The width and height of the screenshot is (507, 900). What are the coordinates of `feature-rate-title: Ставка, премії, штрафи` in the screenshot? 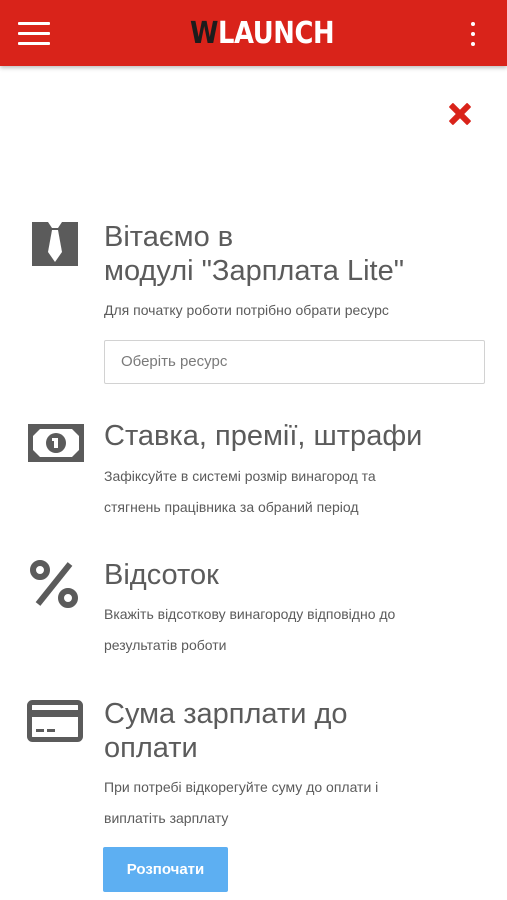 It's located at (263, 436).